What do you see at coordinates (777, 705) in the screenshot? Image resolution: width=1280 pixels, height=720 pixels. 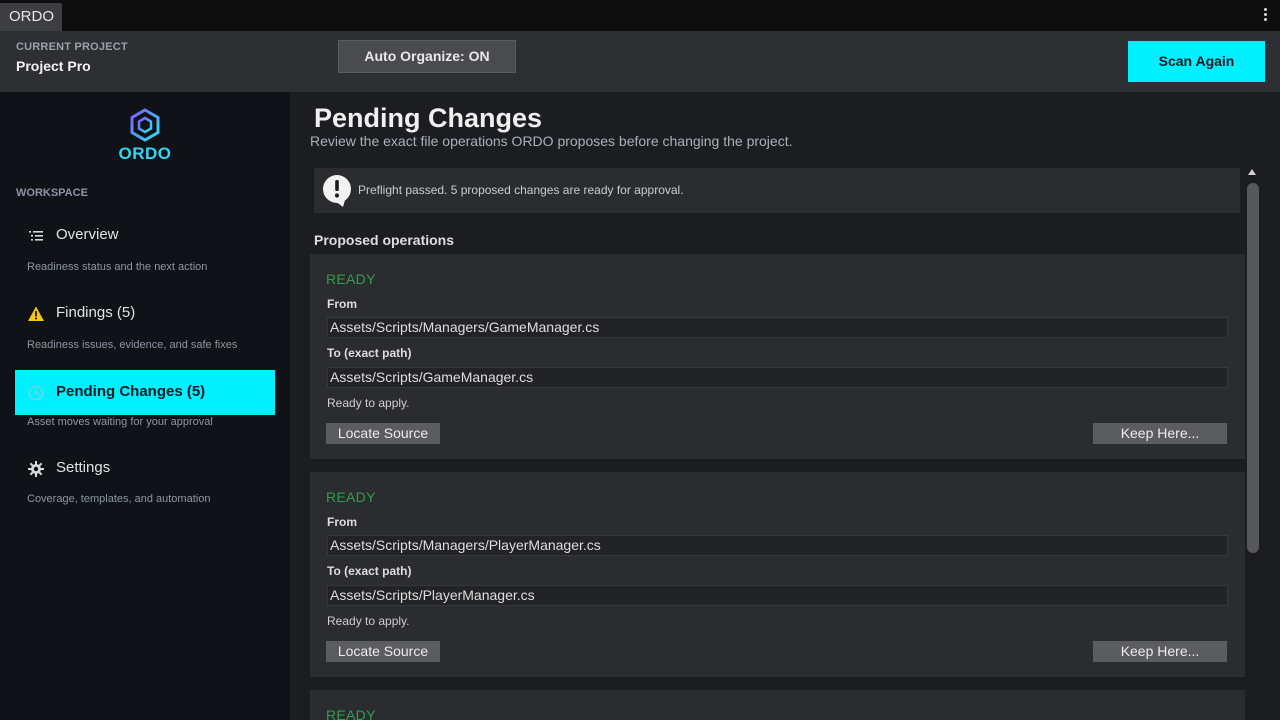 I see `operation-card: READY` at bounding box center [777, 705].